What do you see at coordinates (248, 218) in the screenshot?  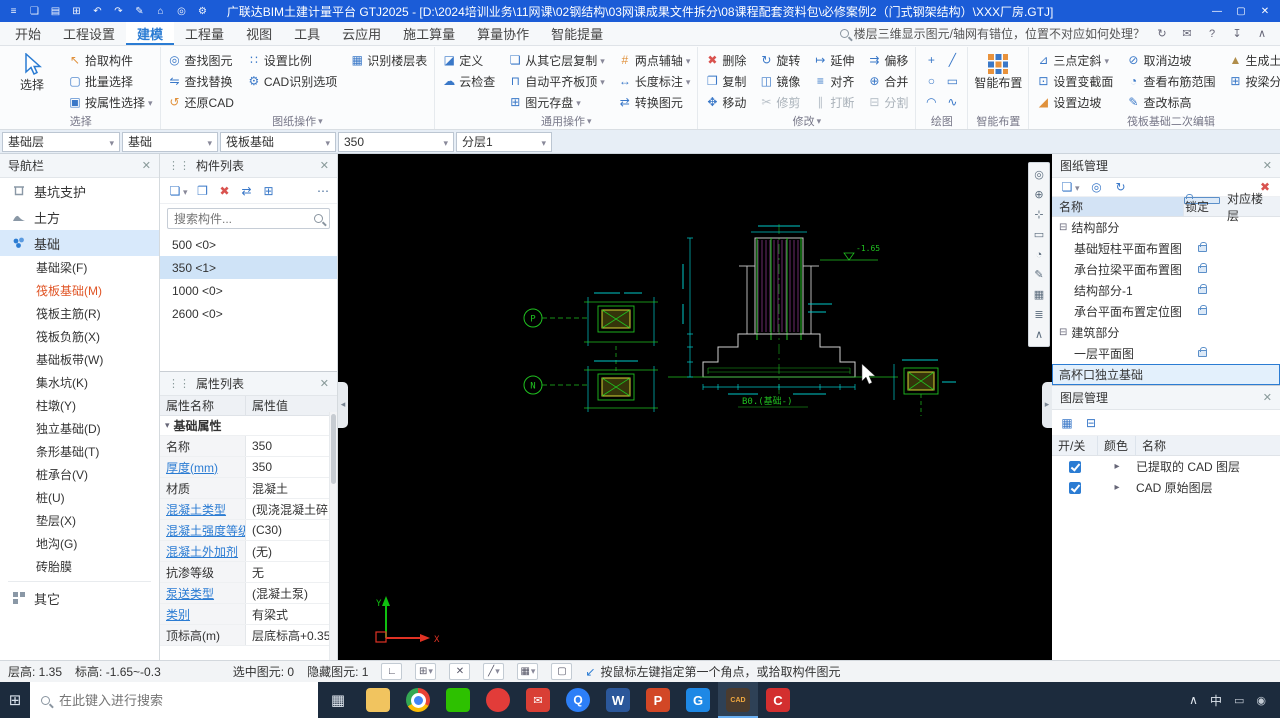 I see `component-search-box` at bounding box center [248, 218].